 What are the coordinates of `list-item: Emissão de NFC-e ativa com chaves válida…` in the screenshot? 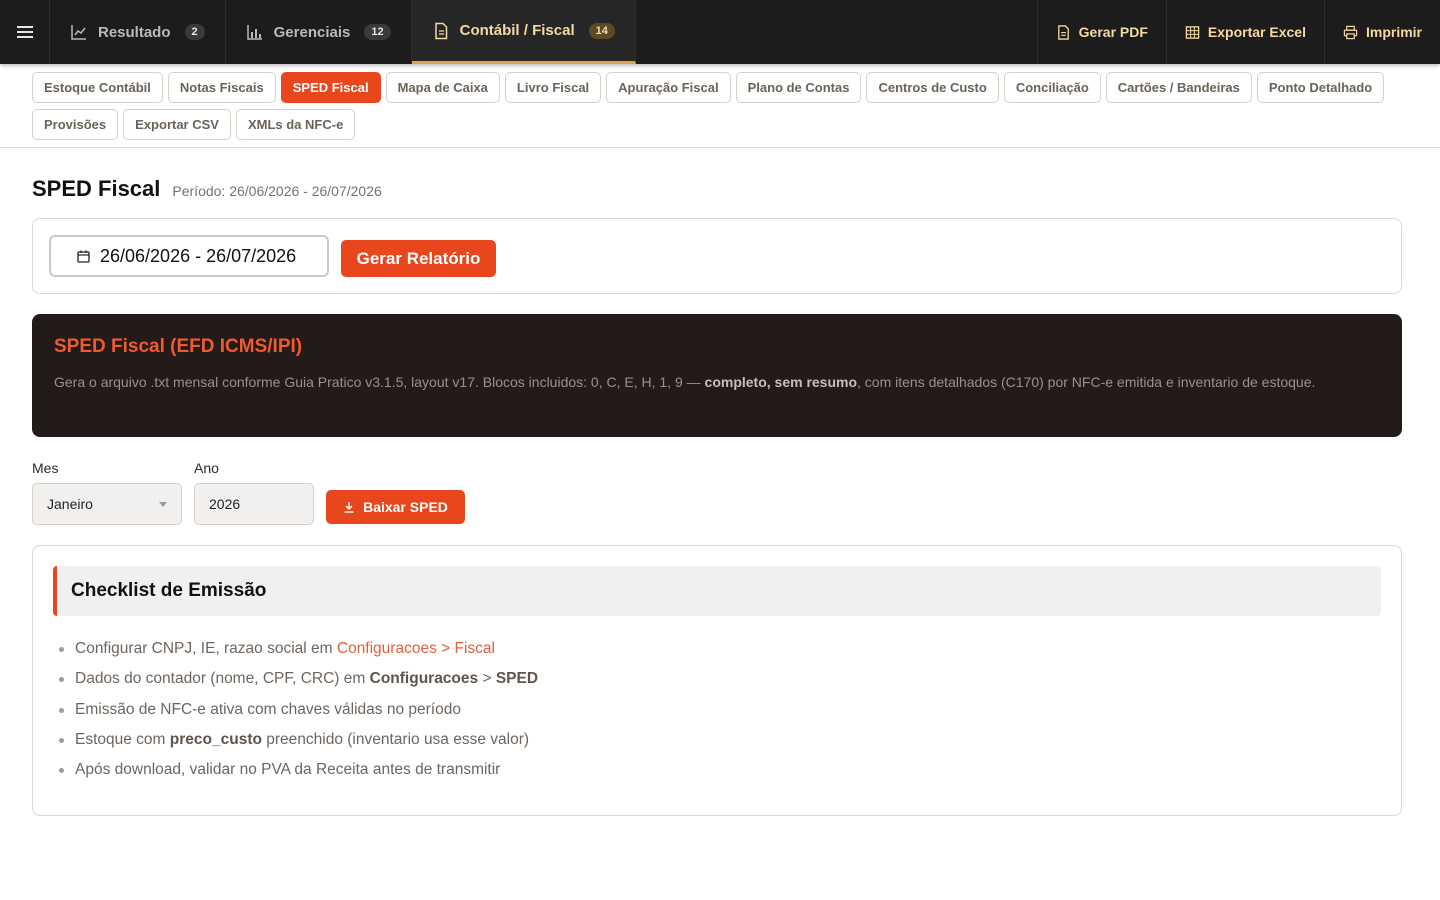 It's located at (298, 710).